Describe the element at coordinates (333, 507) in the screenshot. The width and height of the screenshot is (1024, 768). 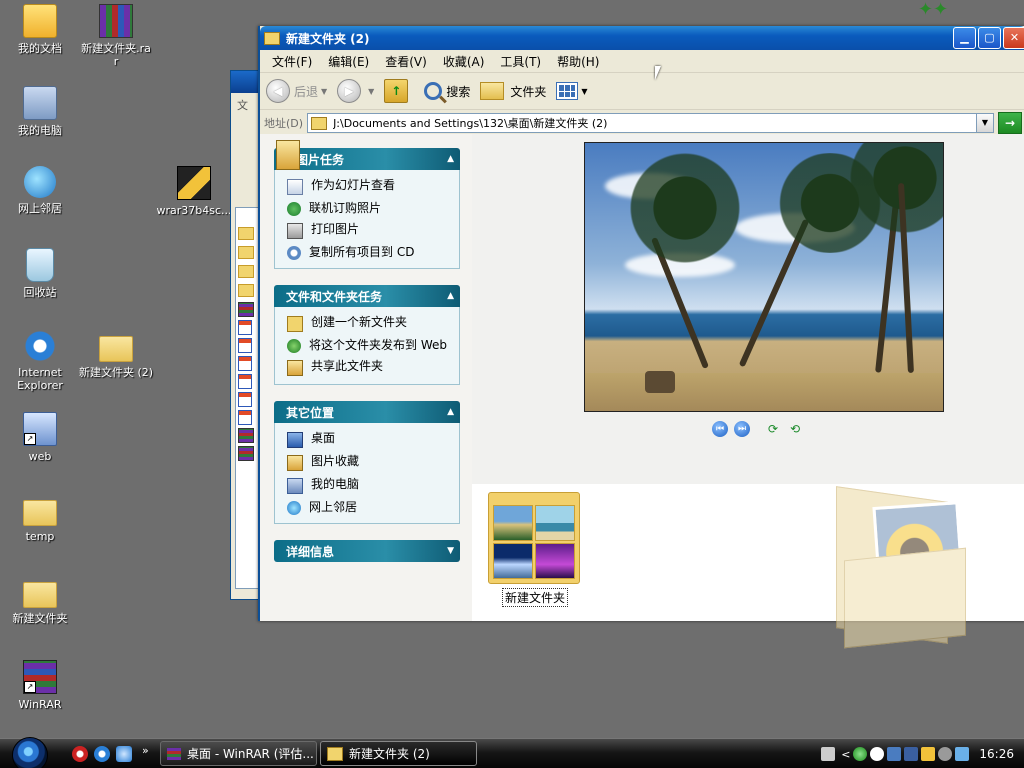
I see `place-label: 网上邻居` at that location.